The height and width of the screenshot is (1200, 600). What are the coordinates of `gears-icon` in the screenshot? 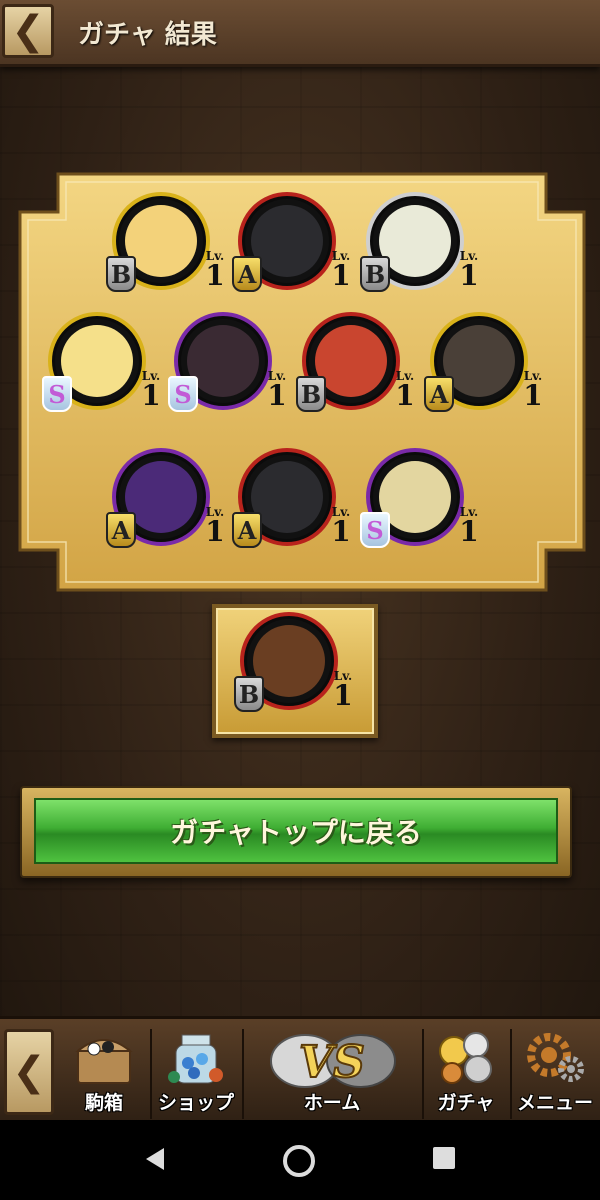 It's located at (555, 1057).